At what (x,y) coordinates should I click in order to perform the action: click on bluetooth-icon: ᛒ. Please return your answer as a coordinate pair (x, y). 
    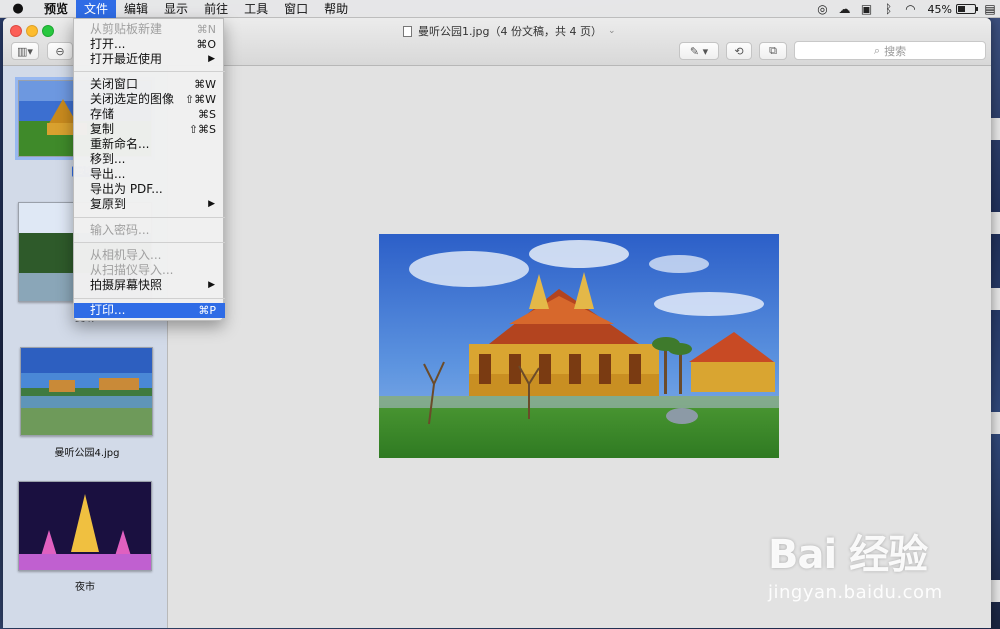
    Looking at the image, I should click on (889, 9).